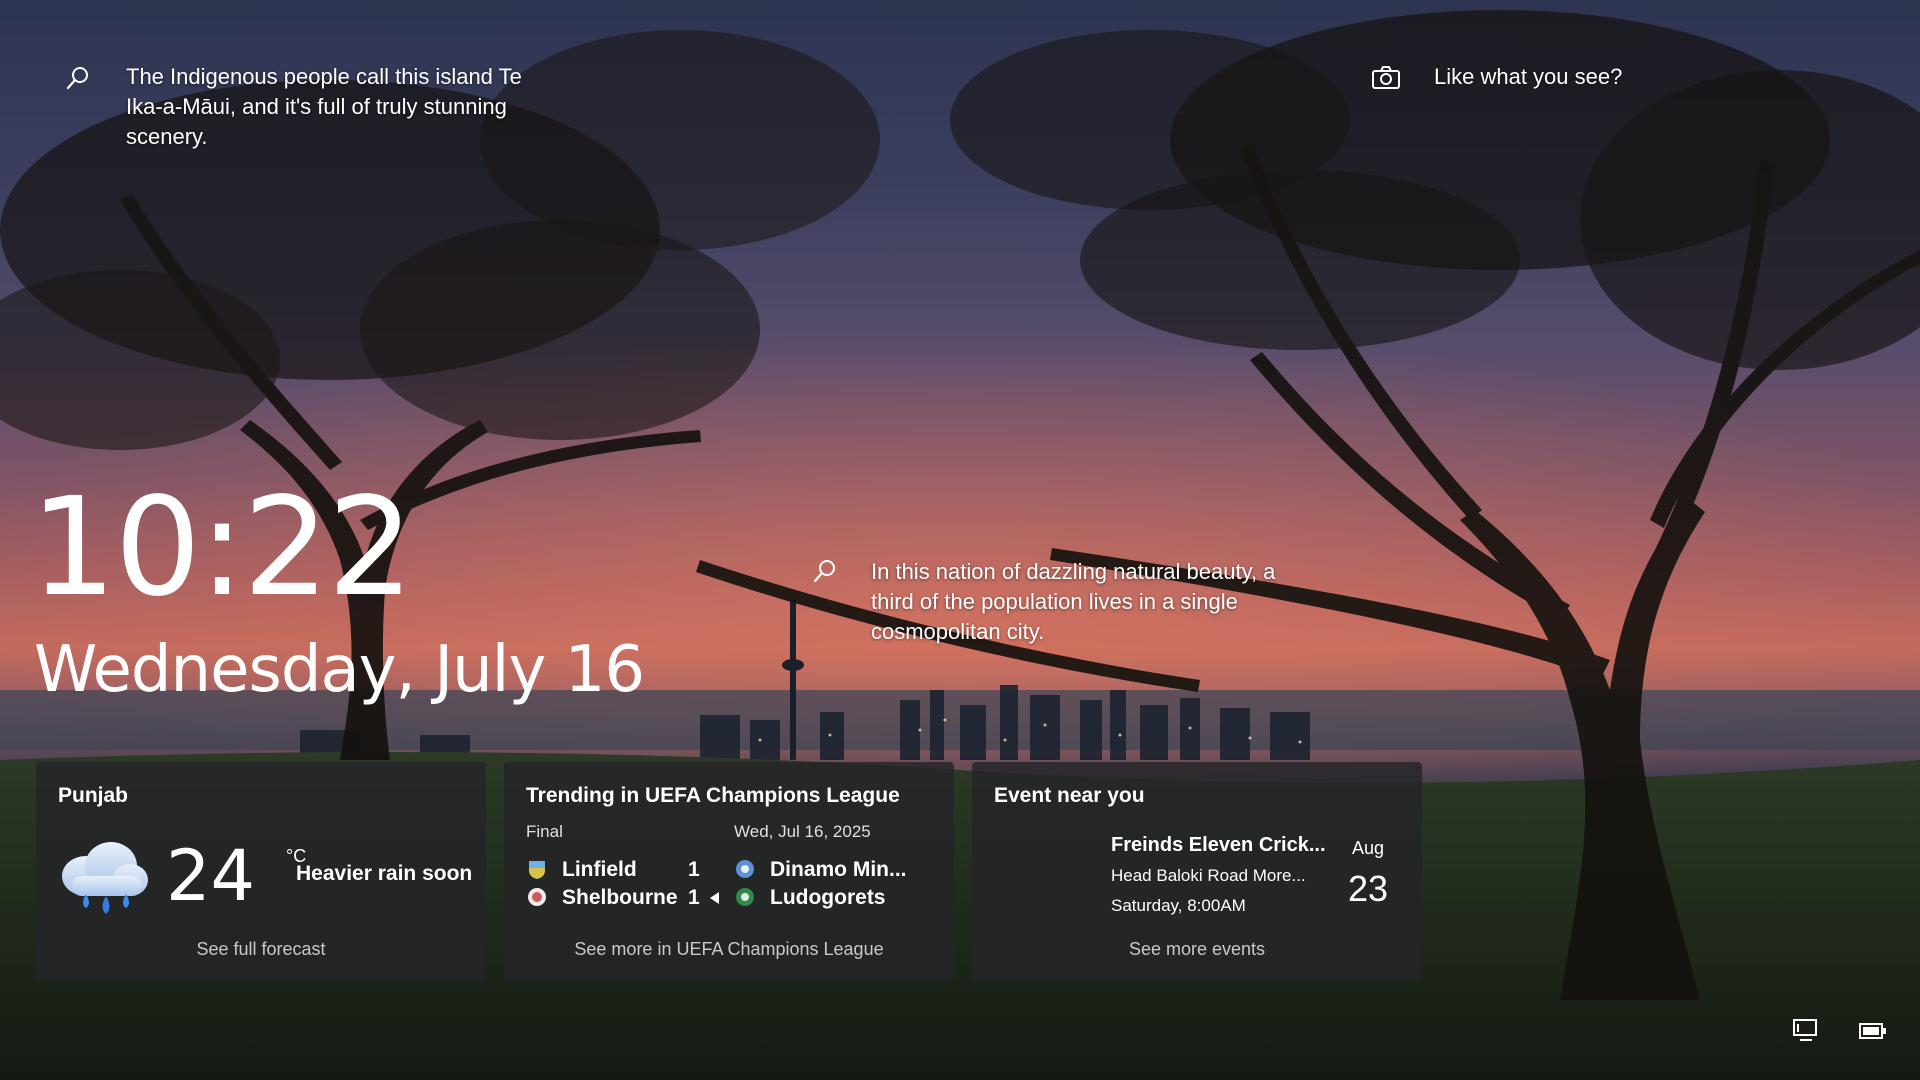 This screenshot has width=1920, height=1080. I want to click on event-time: Saturday, 8:00AM, so click(1178, 905).